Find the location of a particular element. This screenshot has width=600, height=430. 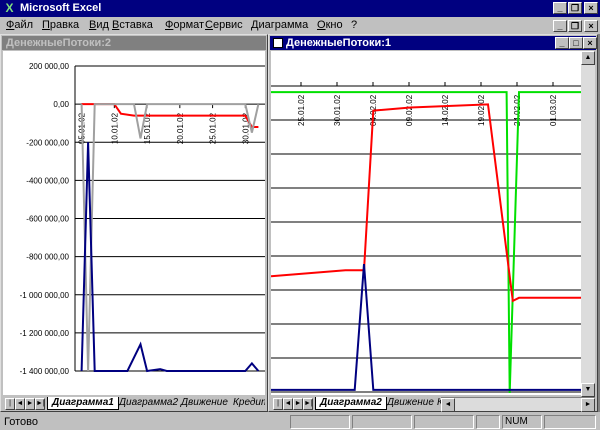

doc-close-icon: × is located at coordinates (591, 26).